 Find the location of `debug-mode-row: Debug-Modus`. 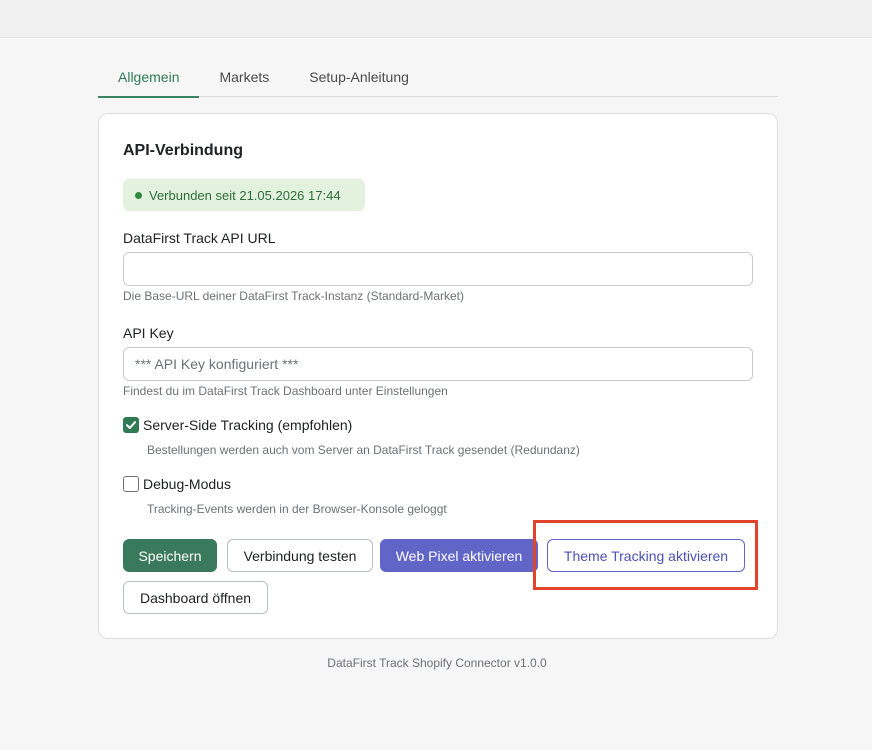

debug-mode-row: Debug-Modus is located at coordinates (177, 484).